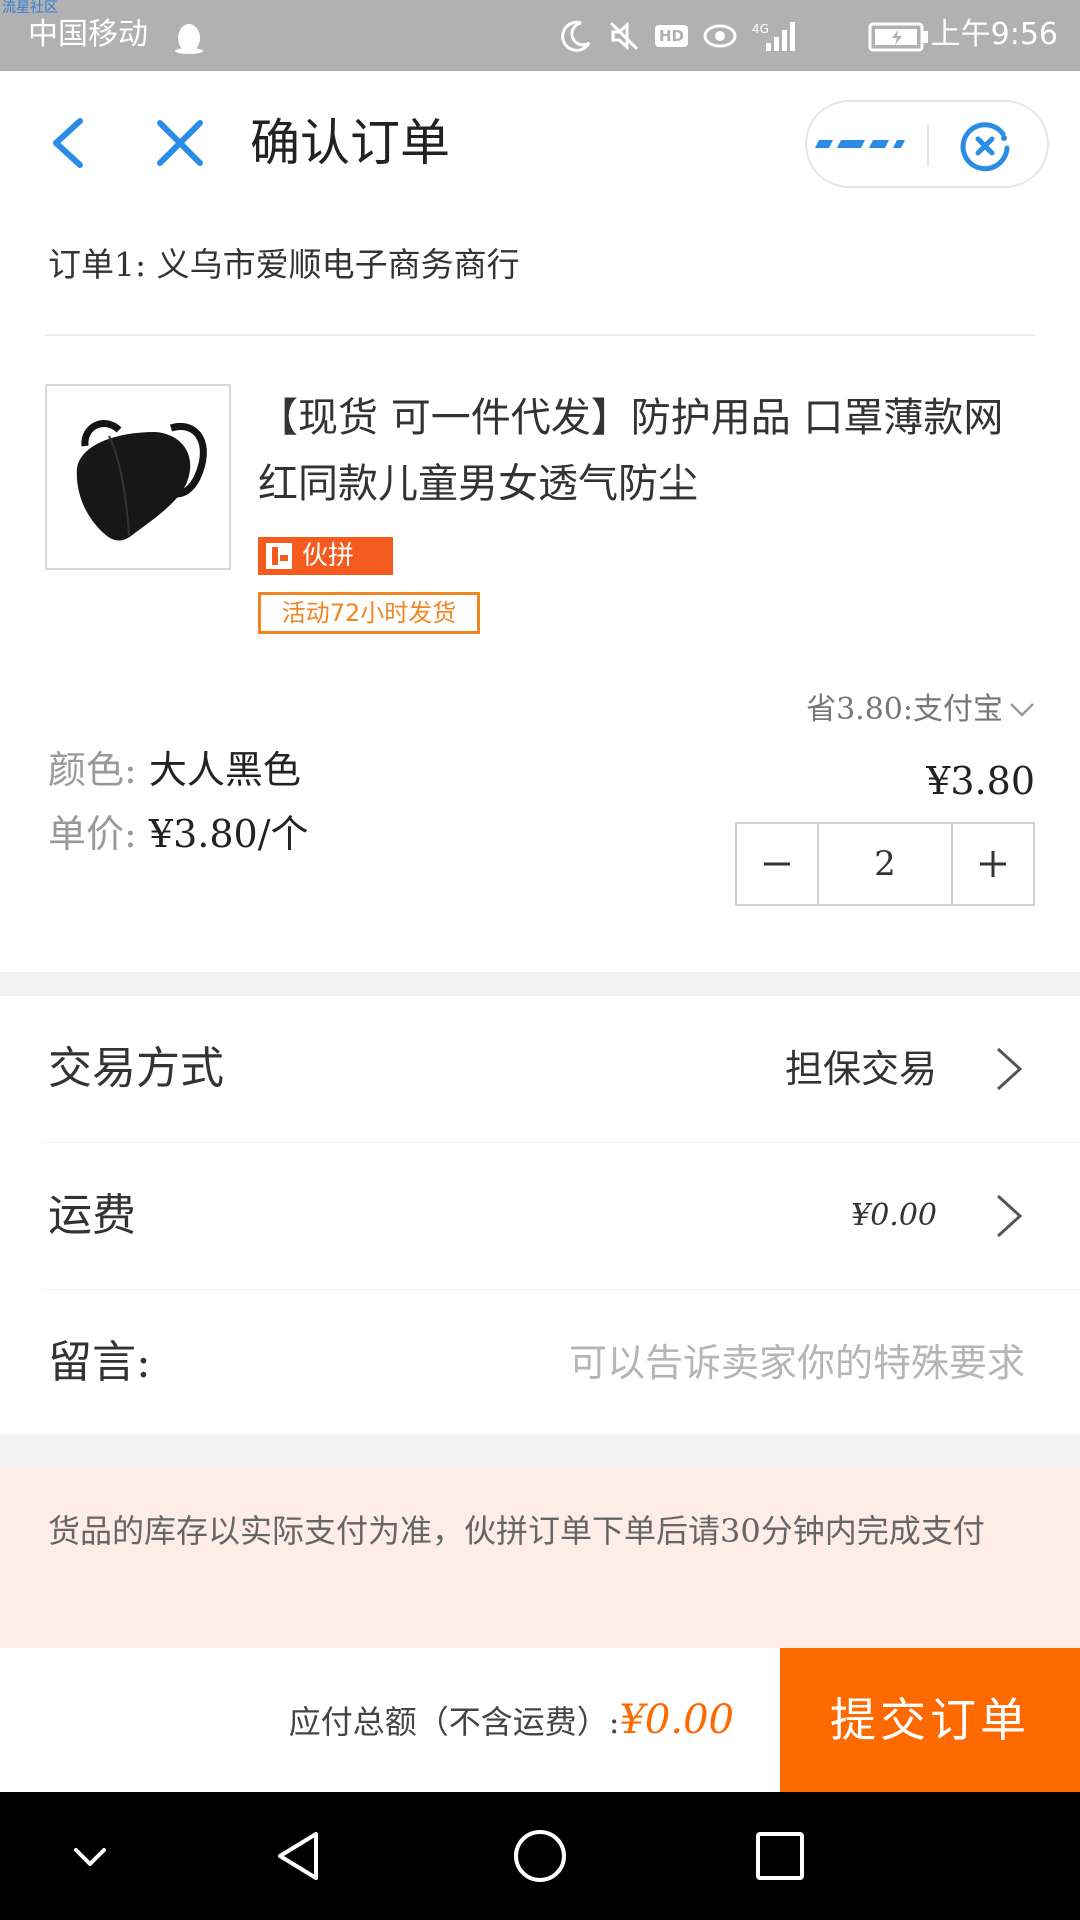 The height and width of the screenshot is (1920, 1080). I want to click on more-dots-icon, so click(867, 144).